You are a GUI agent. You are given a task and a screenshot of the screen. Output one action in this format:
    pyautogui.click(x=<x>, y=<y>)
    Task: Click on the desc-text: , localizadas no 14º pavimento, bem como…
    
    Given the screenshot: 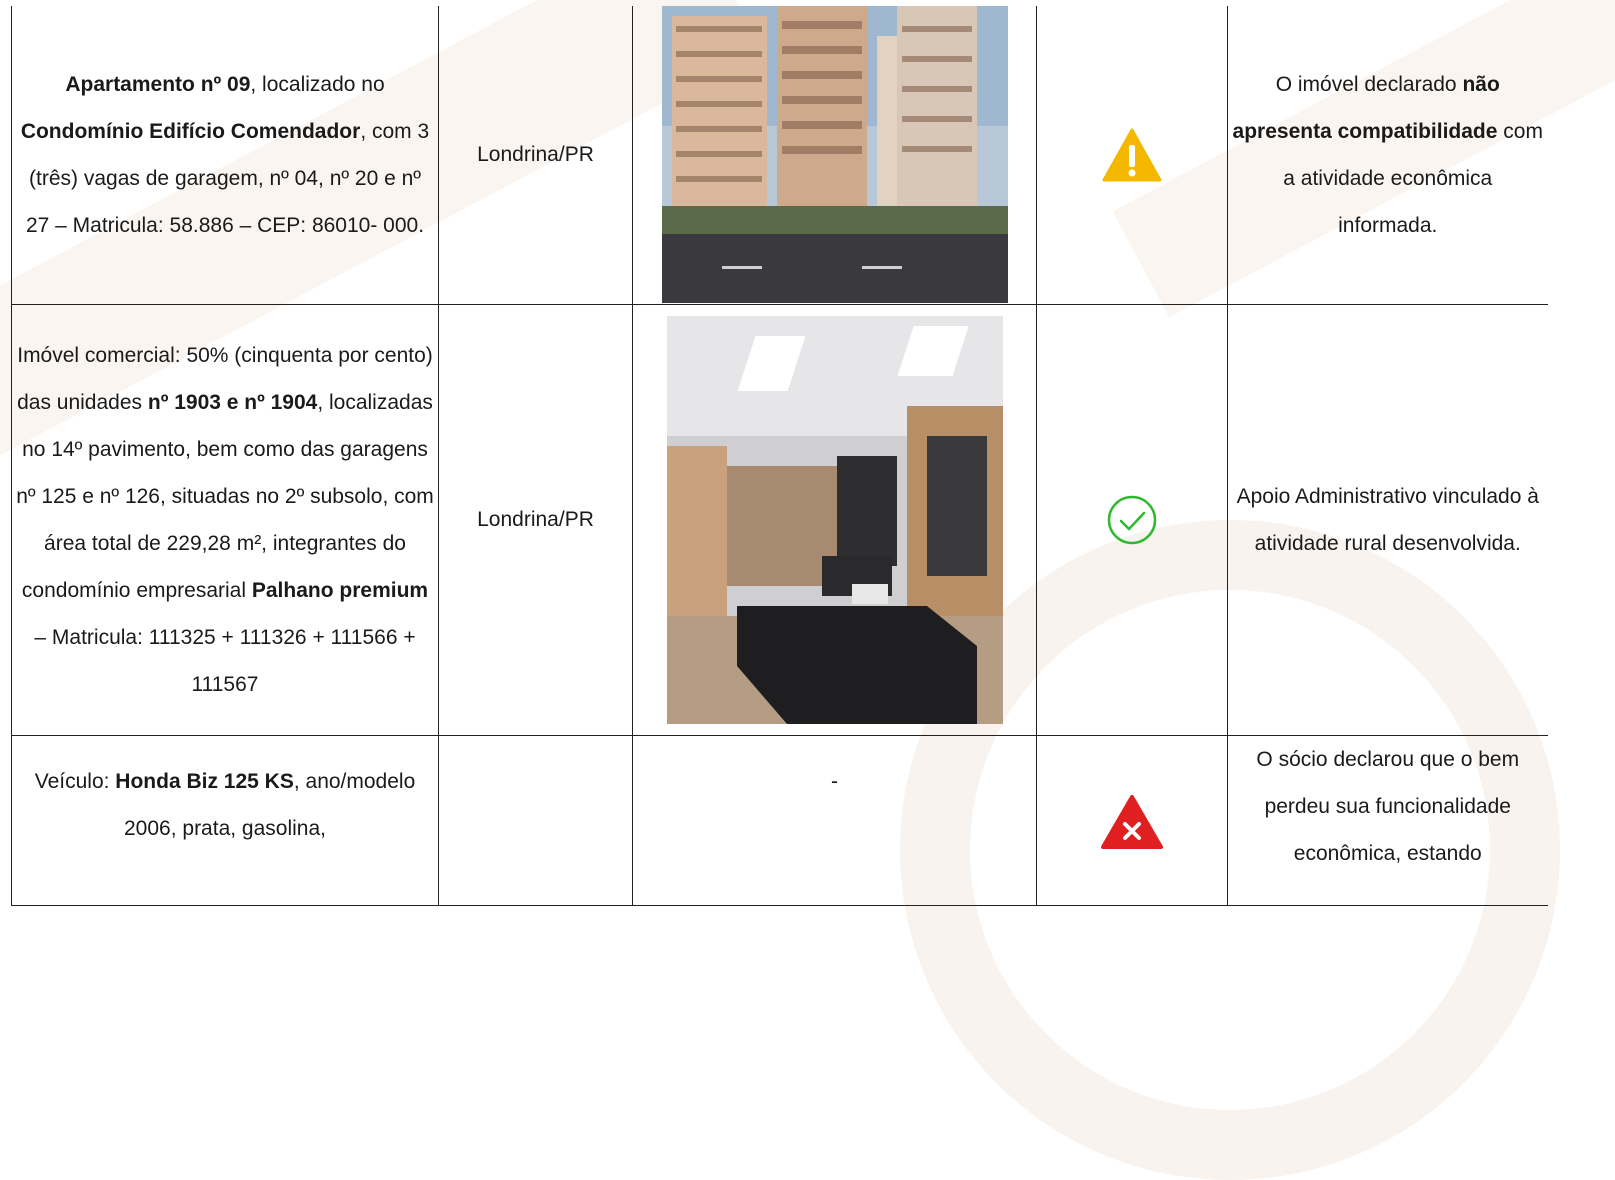 What is the action you would take?
    pyautogui.click(x=225, y=496)
    